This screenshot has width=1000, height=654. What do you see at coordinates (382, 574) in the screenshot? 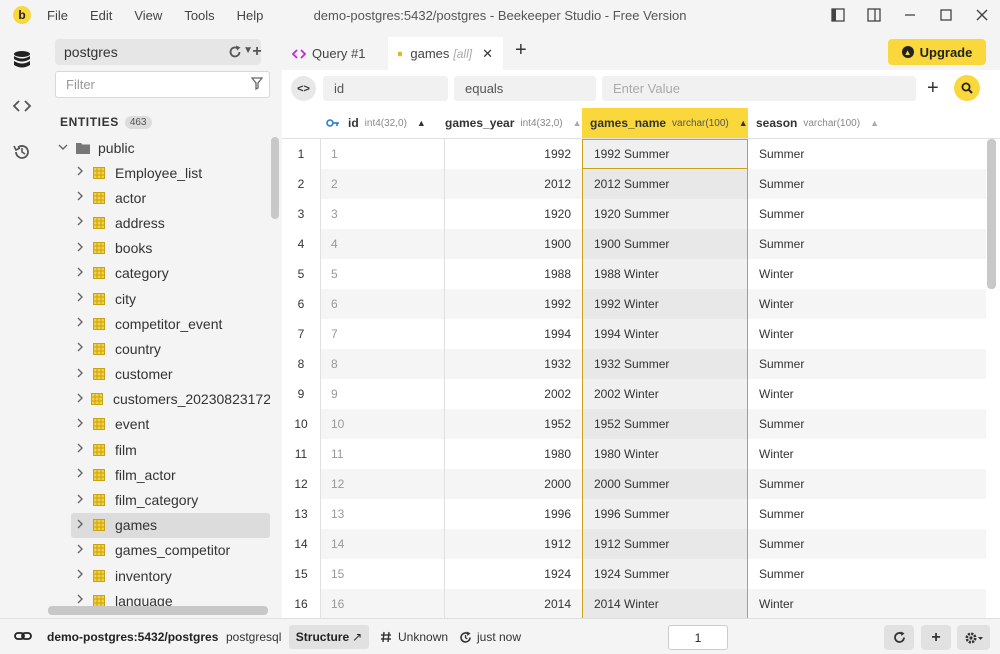
I see `cell-id: 15` at bounding box center [382, 574].